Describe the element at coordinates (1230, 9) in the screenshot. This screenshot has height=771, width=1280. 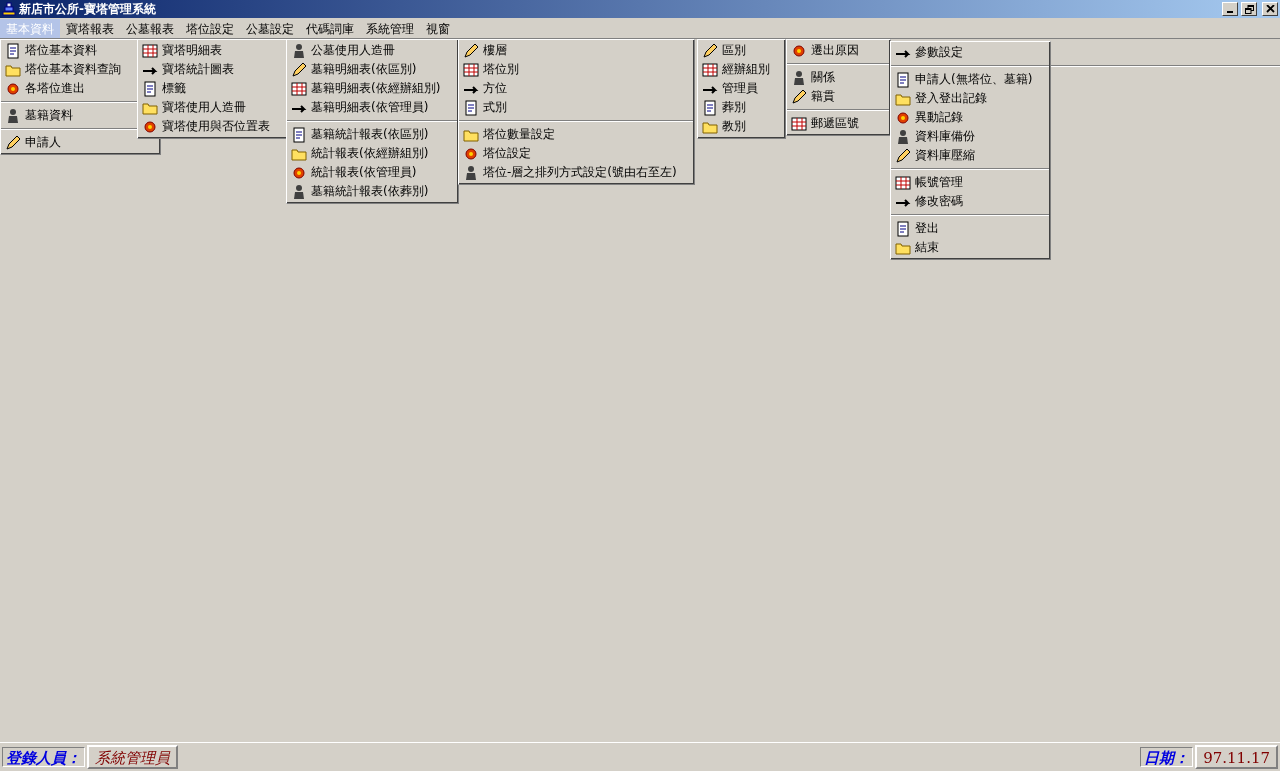
I see `minimize-button` at that location.